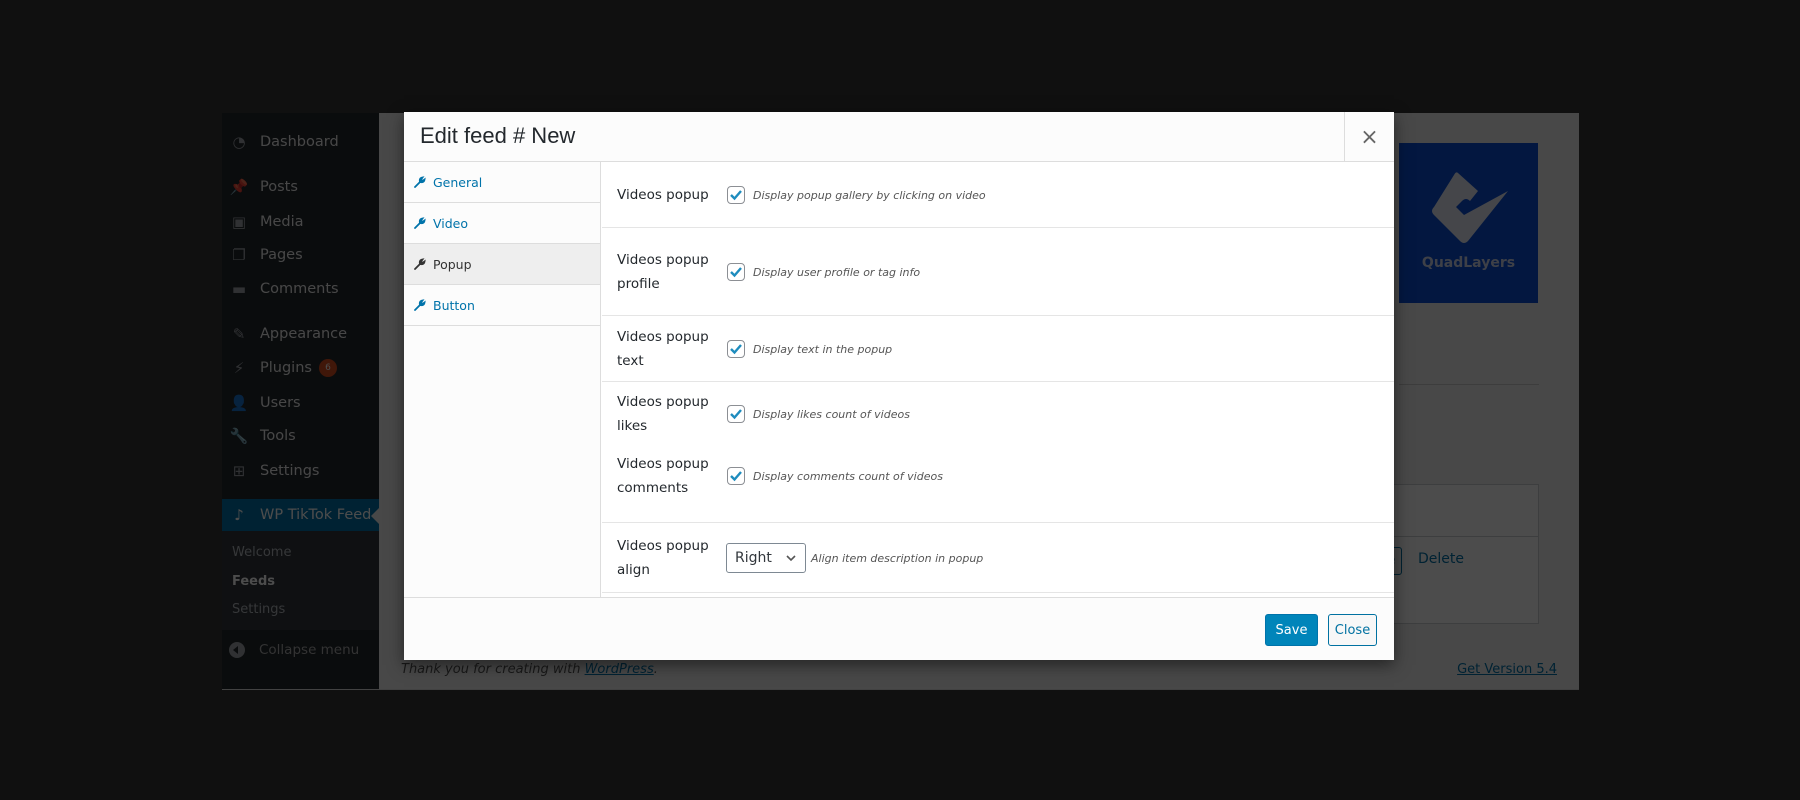 The image size is (1800, 800). I want to click on videos-popup-text-checkbox, so click(736, 349).